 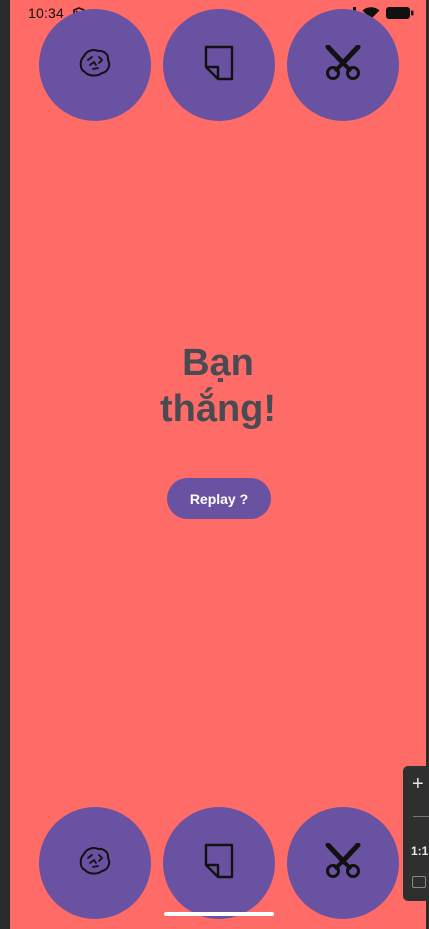 I want to click on actual-size-button: 1:1, so click(x=419, y=851).